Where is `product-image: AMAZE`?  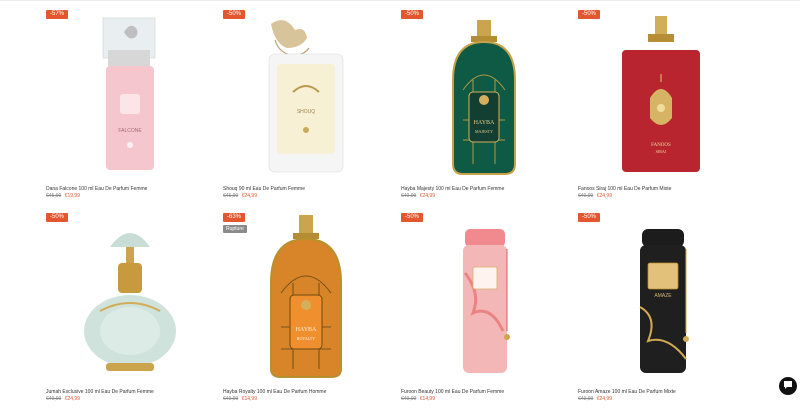
product-image: AMAZE is located at coordinates (658, 302).